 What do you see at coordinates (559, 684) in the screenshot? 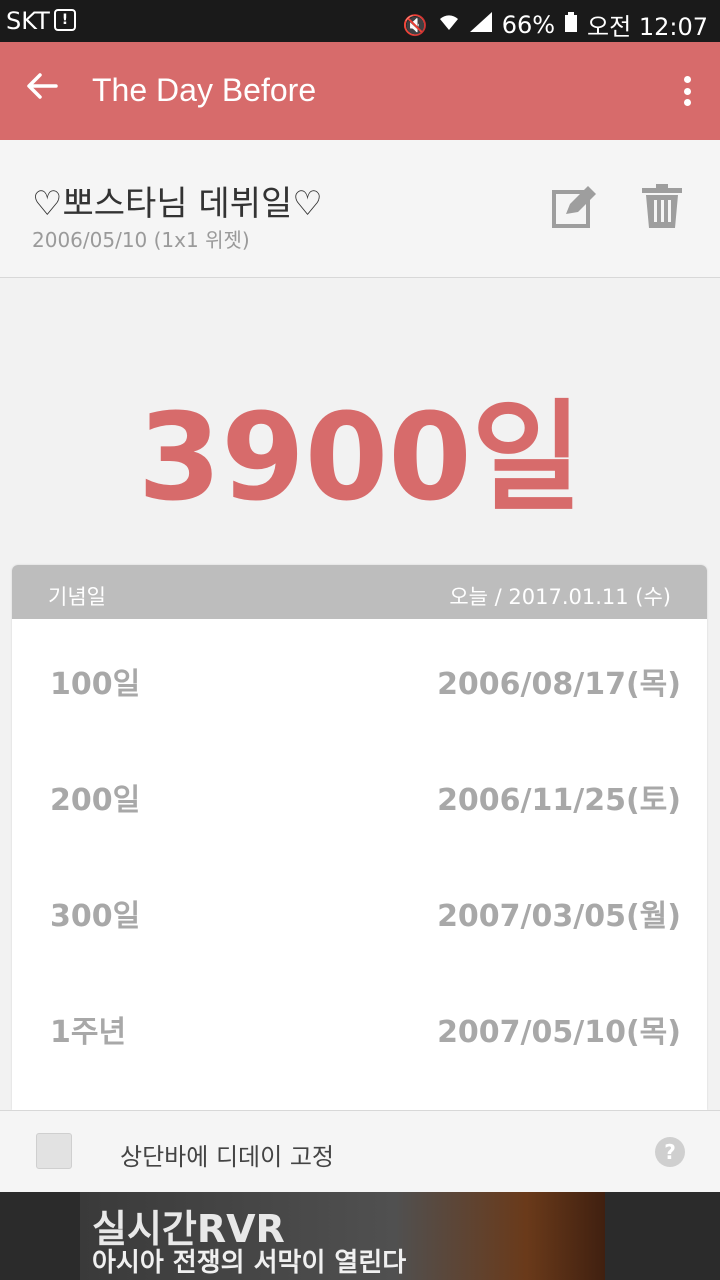
I see `row-date: 2006/08/17(목)` at bounding box center [559, 684].